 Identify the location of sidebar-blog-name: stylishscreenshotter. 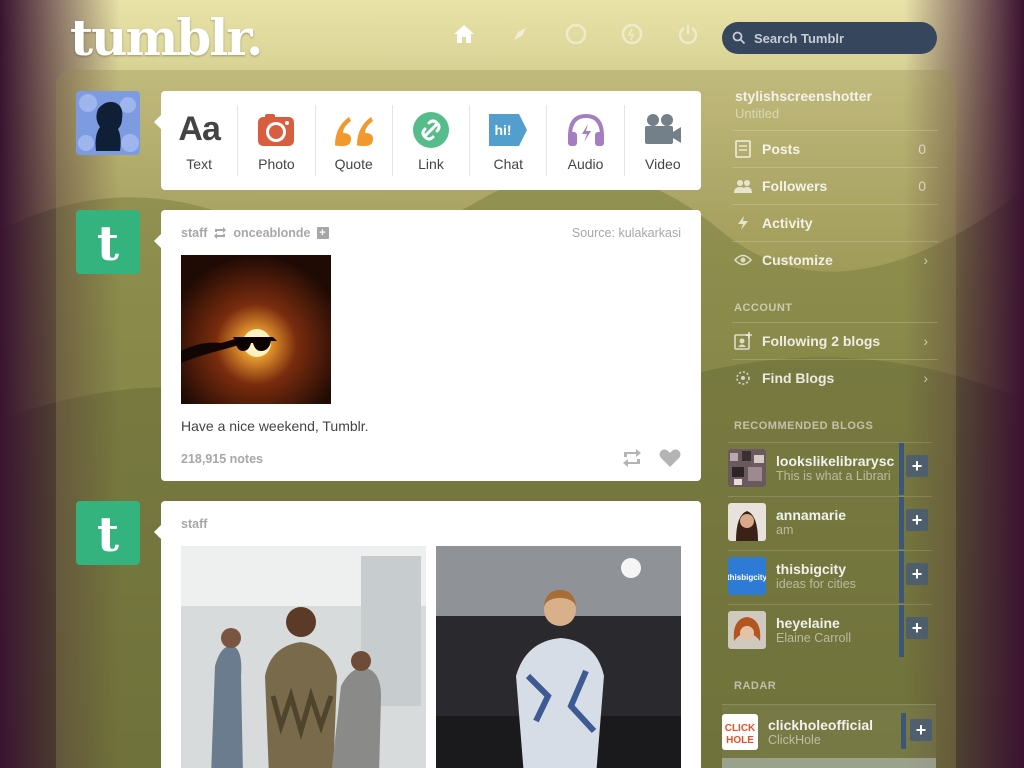
(803, 96).